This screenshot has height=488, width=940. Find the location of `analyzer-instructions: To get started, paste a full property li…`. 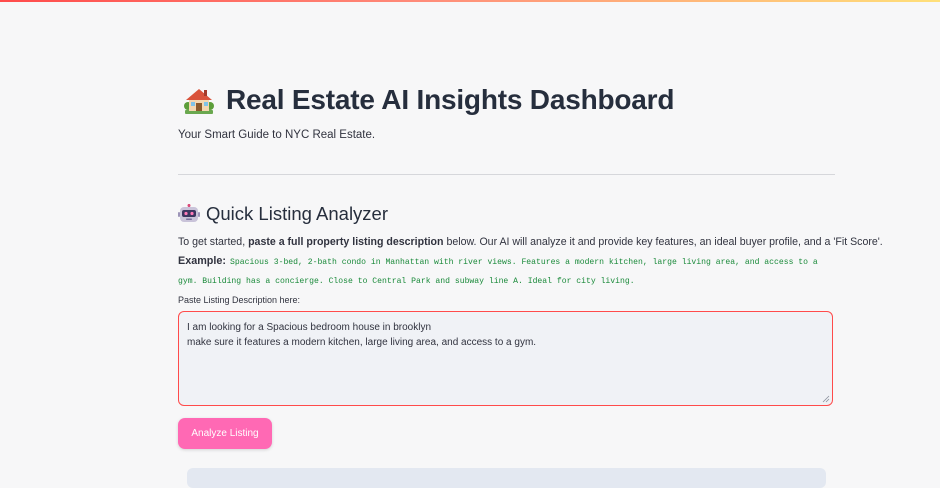

analyzer-instructions: To get started, paste a full property li… is located at coordinates (530, 242).